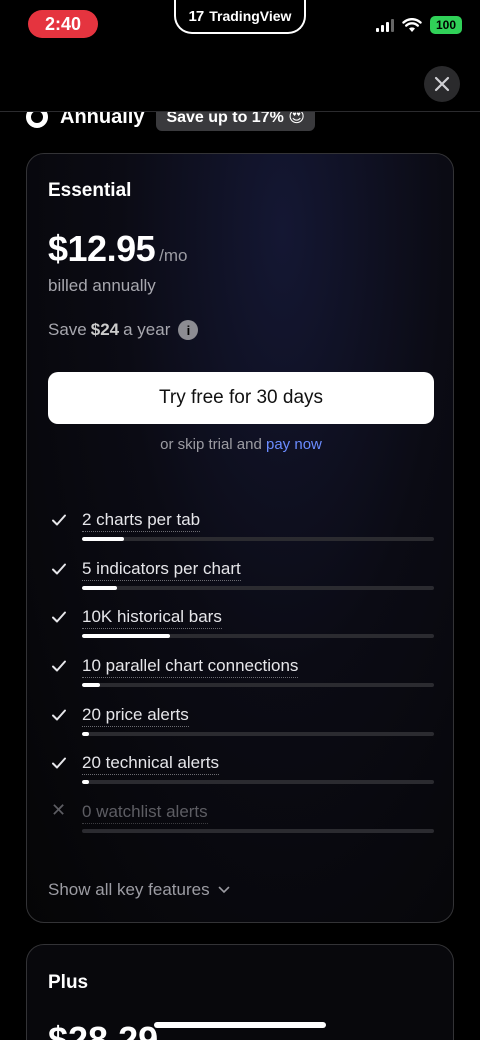 The image size is (480, 1040). I want to click on show-all-features-button: Show all key features, so click(139, 890).